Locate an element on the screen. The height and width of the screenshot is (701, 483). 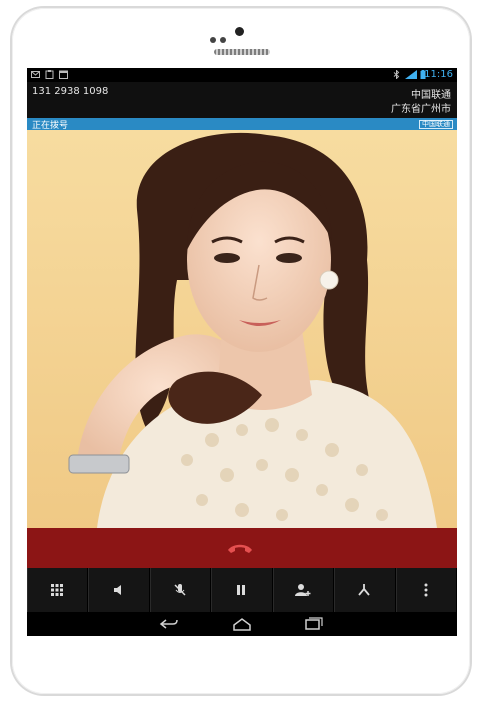
hold-button is located at coordinates (242, 590).